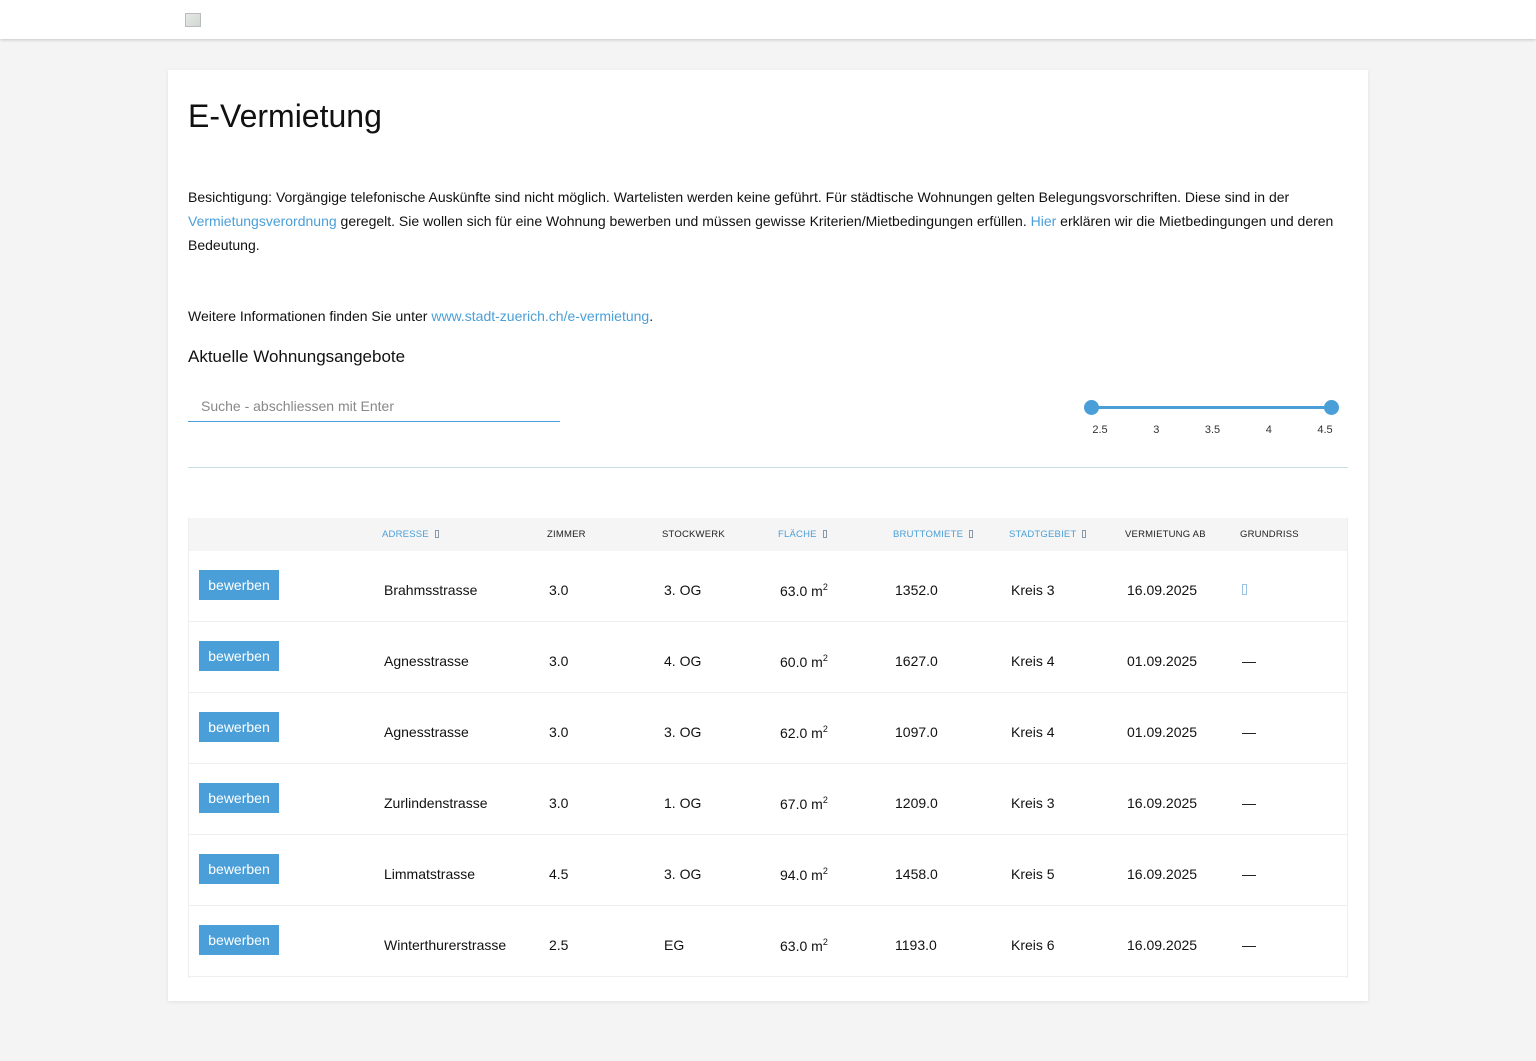 This screenshot has width=1536, height=1061. I want to click on header-vermietung-ab: Vermietung ab, so click(1165, 534).